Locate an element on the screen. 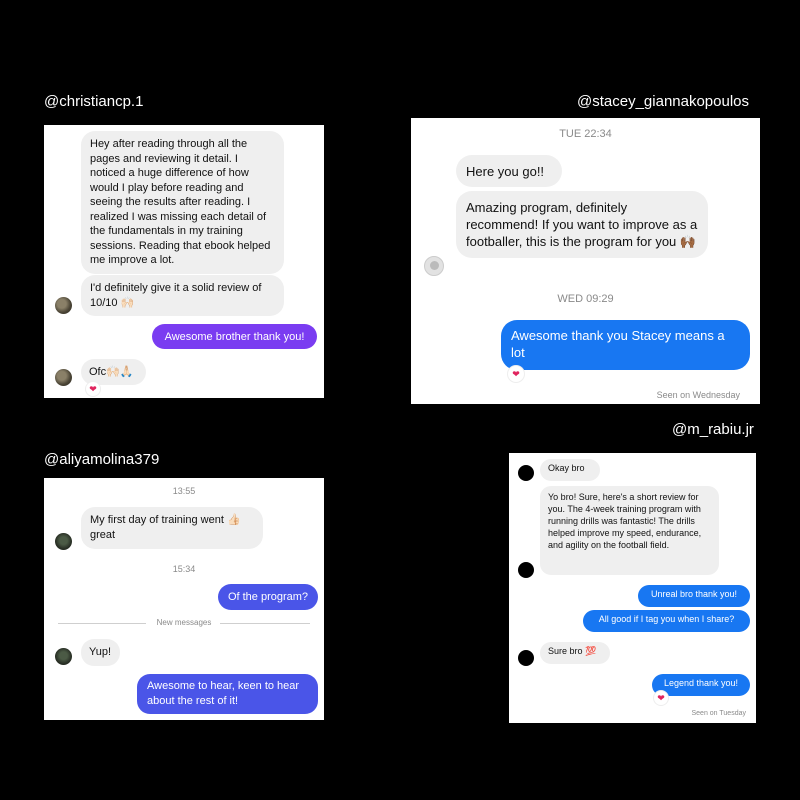 This screenshot has width=800, height=800. handle-aliya: @aliyamolina379 is located at coordinates (102, 459).